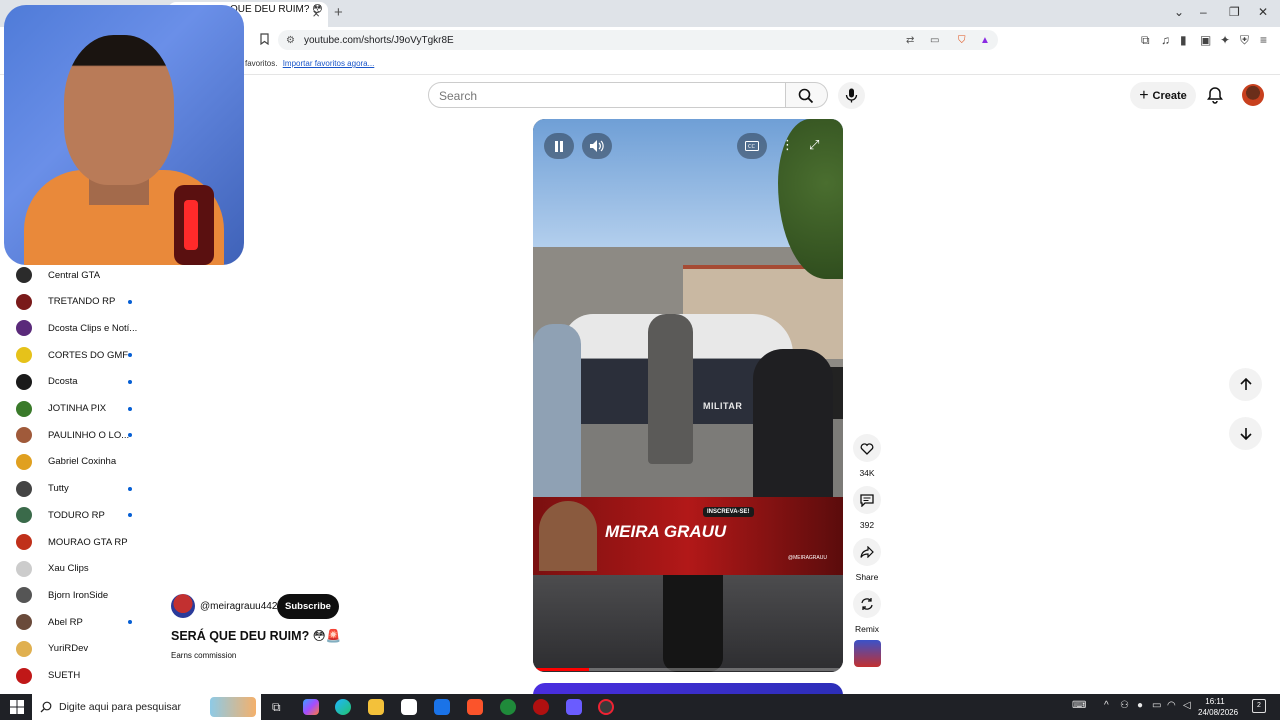  I want to click on more-options-icon: ⋮, so click(787, 145).